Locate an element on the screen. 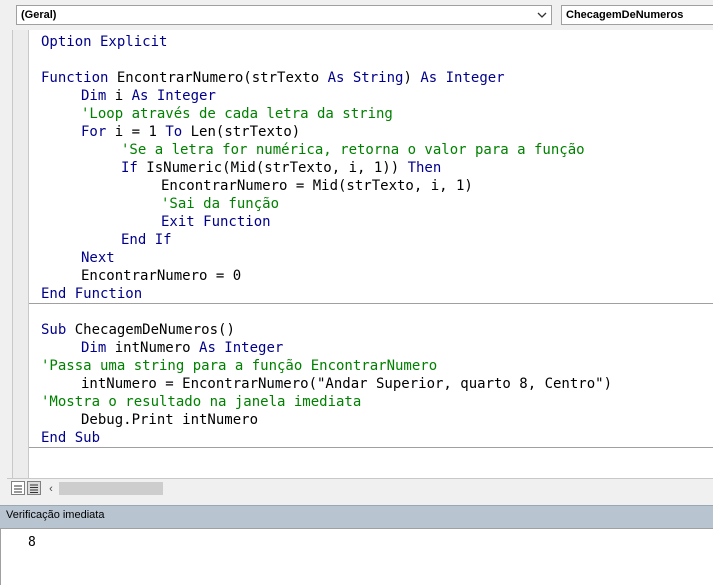 This screenshot has width=713, height=585. immediate-window-titlebar: Verificação imediata is located at coordinates (356, 516).